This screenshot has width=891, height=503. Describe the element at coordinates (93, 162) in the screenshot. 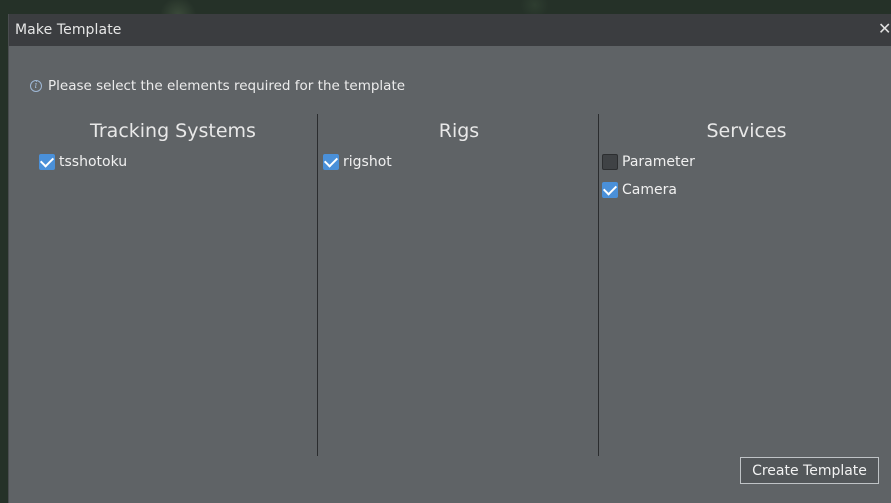

I see `checkbox-label: tsshotoku` at that location.